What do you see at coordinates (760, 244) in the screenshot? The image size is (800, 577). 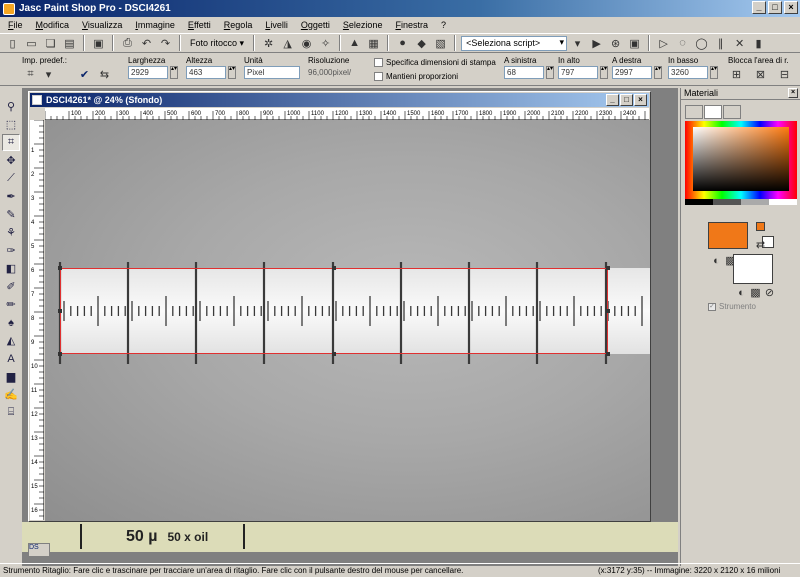 I see `swap-colors-icon: ⇄` at bounding box center [760, 244].